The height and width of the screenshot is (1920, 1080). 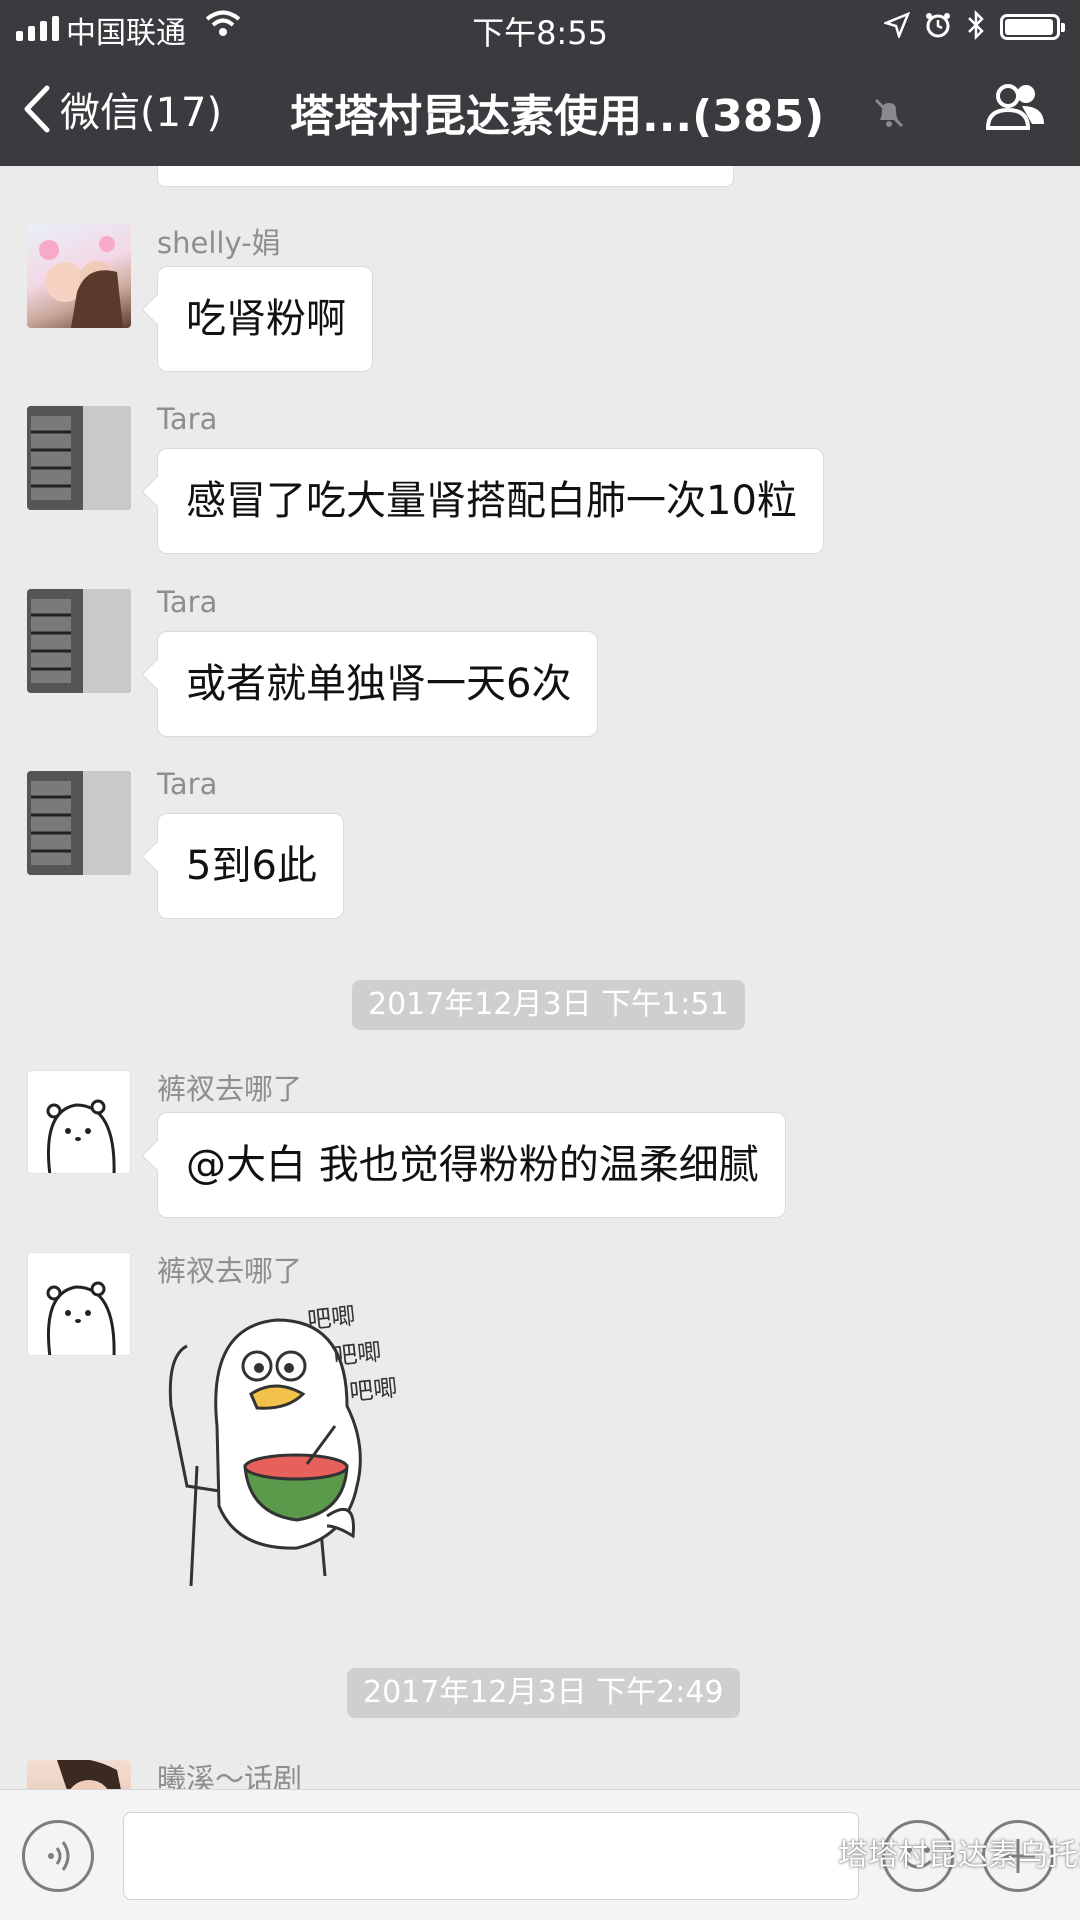 I want to click on nav-bar: 微信(17) 塔塔村昆达素使用...(385), so click(x=540, y=110).